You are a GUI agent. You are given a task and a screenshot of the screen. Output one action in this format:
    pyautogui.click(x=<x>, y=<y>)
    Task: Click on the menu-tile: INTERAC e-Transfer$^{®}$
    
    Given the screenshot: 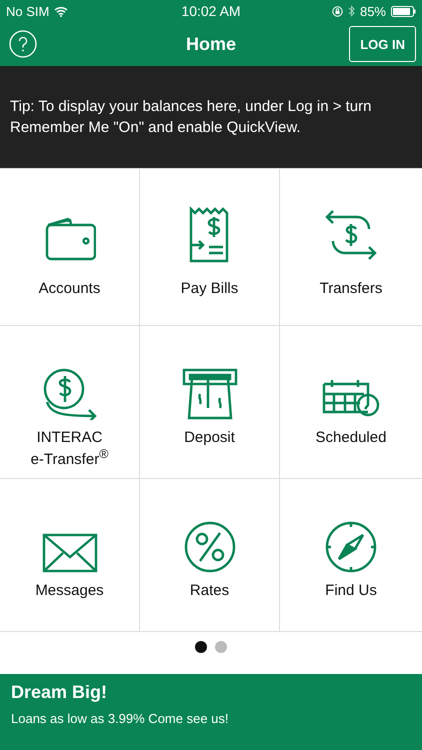 What is the action you would take?
    pyautogui.click(x=70, y=401)
    